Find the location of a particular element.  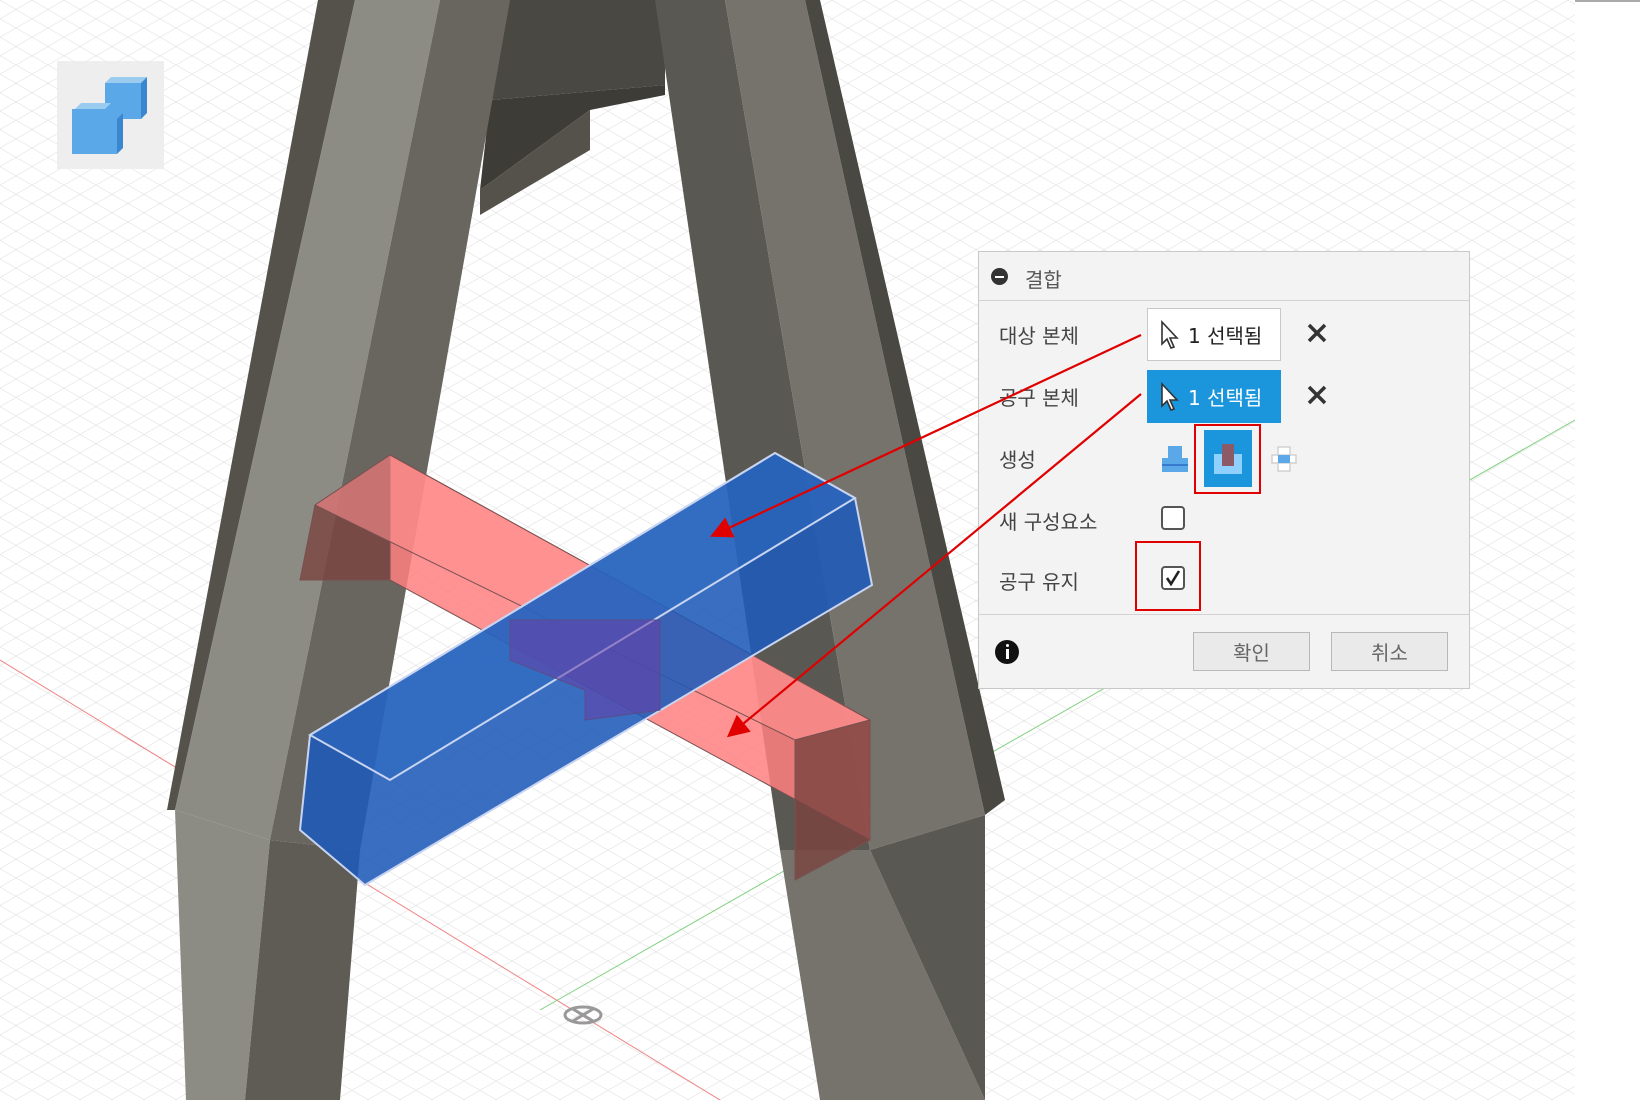

target-body-selector: 1 선택됨 is located at coordinates (1214, 334).